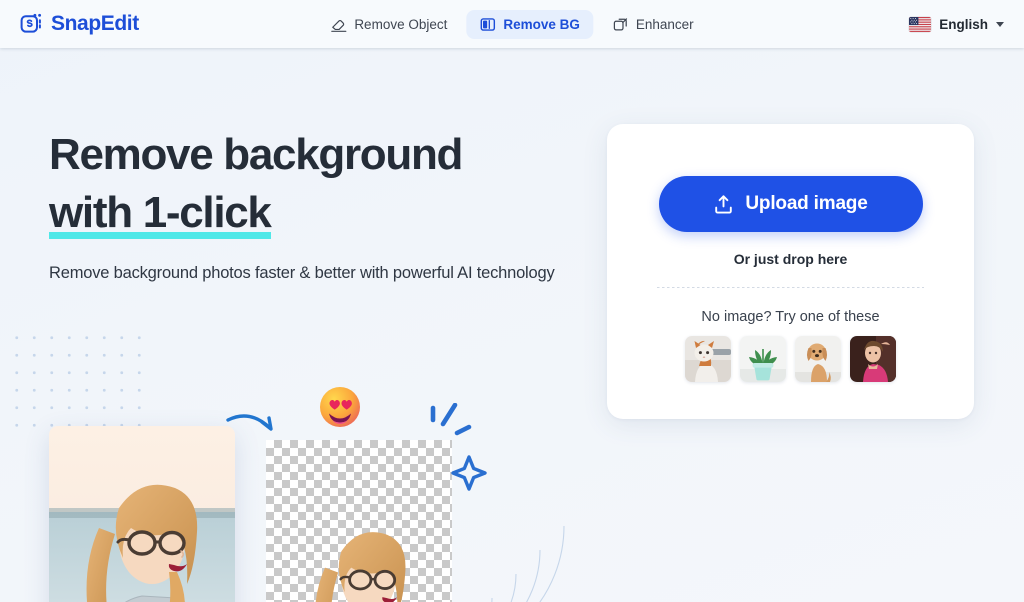 The image size is (1024, 602). I want to click on sparkle-star-icon, so click(456, 452).